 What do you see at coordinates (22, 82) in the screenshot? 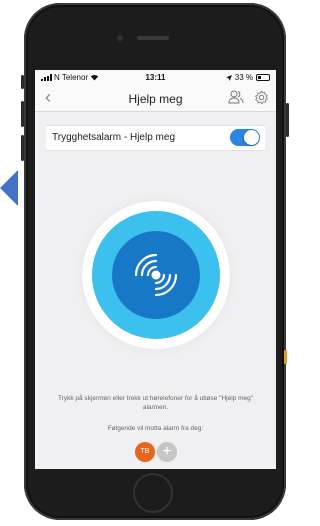
I see `mute-switch` at bounding box center [22, 82].